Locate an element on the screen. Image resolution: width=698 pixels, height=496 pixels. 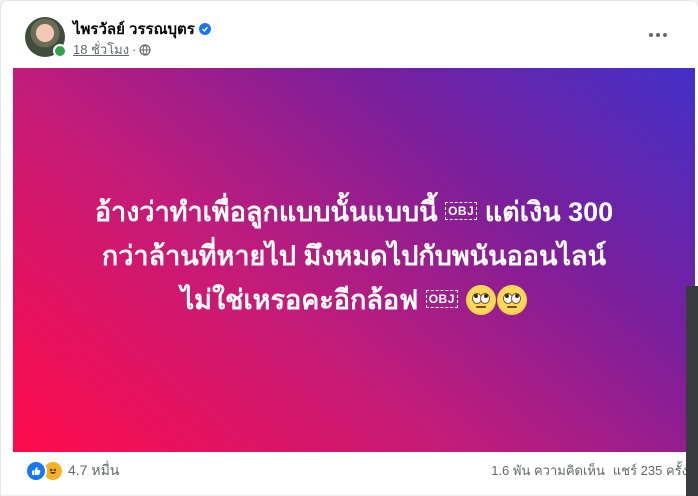
post-text-line-3: ไม่ใช่เหรอคะอีกล้อฟ is located at coordinates (299, 300).